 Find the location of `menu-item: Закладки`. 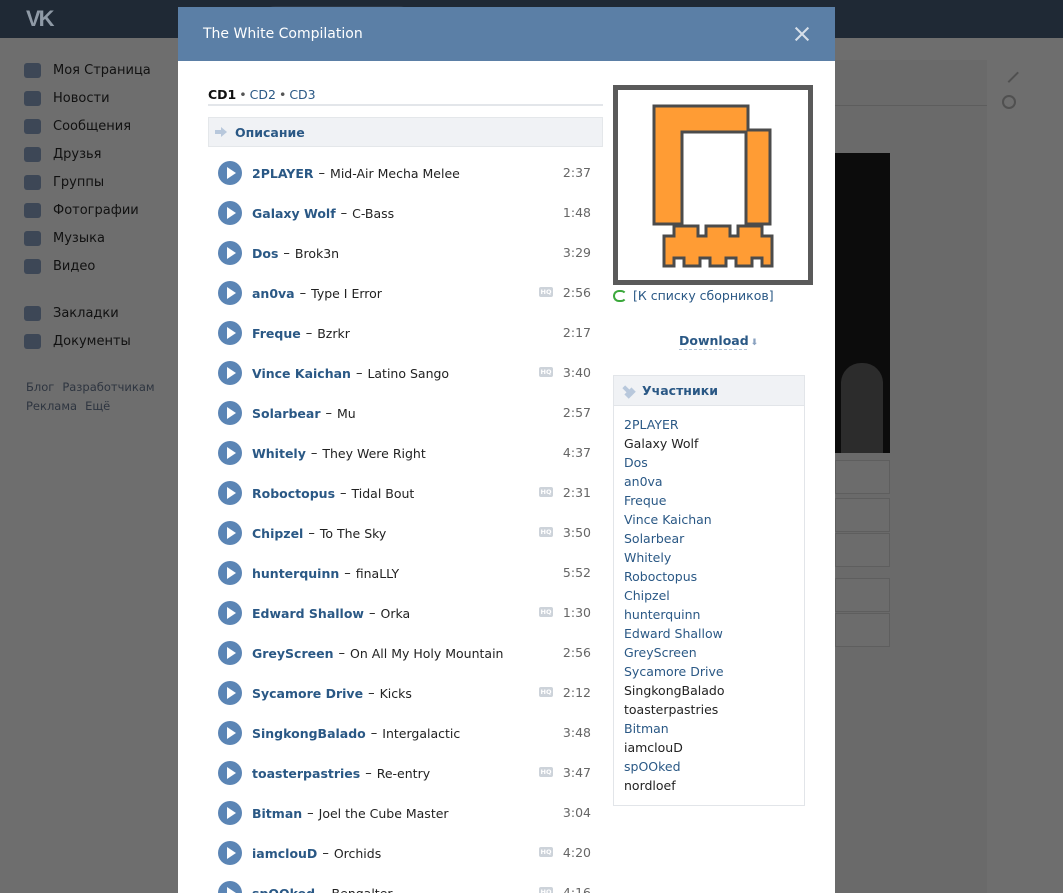

menu-item: Закладки is located at coordinates (104, 313).